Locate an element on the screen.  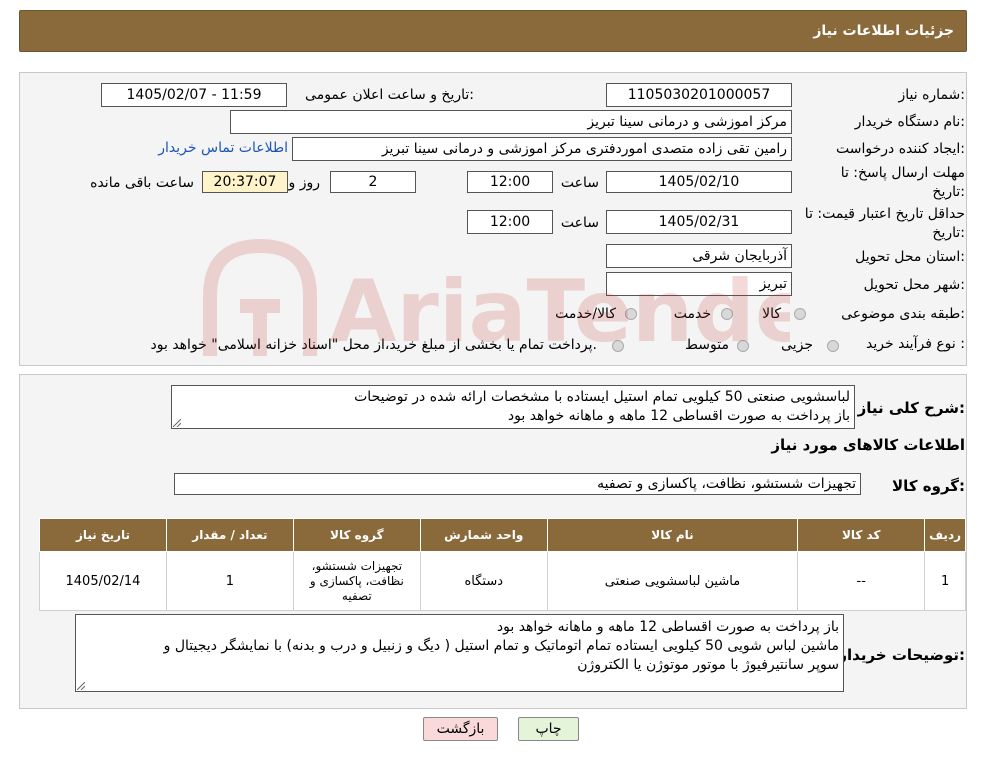
reply-deadline-label-2: تاریخ: is located at coordinates (948, 192).